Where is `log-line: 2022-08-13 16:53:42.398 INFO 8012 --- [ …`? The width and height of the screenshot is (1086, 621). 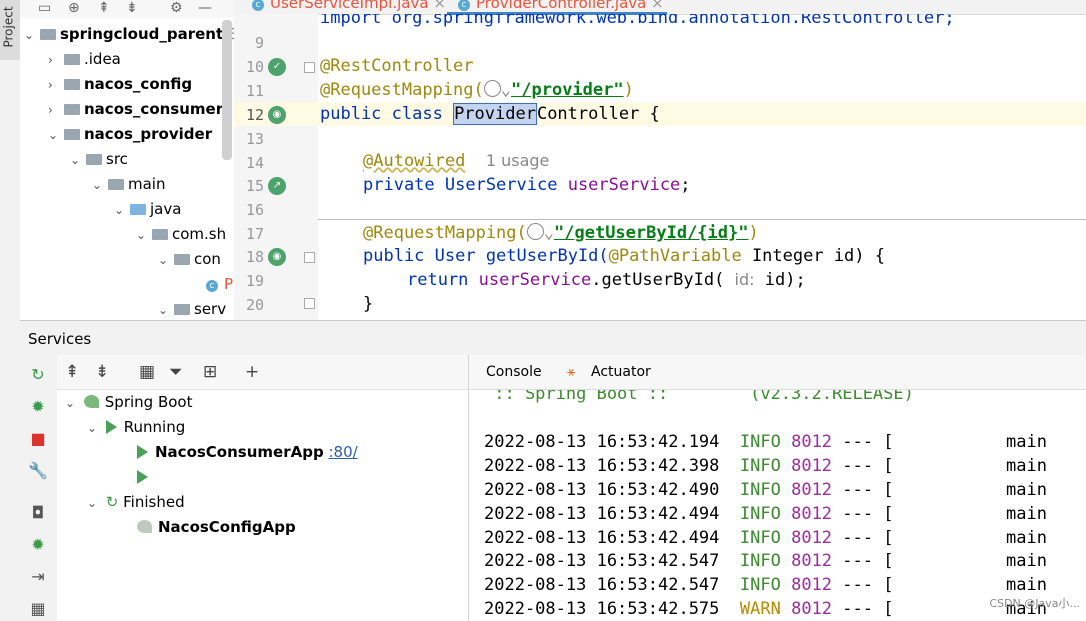
log-line: 2022-08-13 16:53:42.398 INFO 8012 --- [ … is located at coordinates (765, 466).